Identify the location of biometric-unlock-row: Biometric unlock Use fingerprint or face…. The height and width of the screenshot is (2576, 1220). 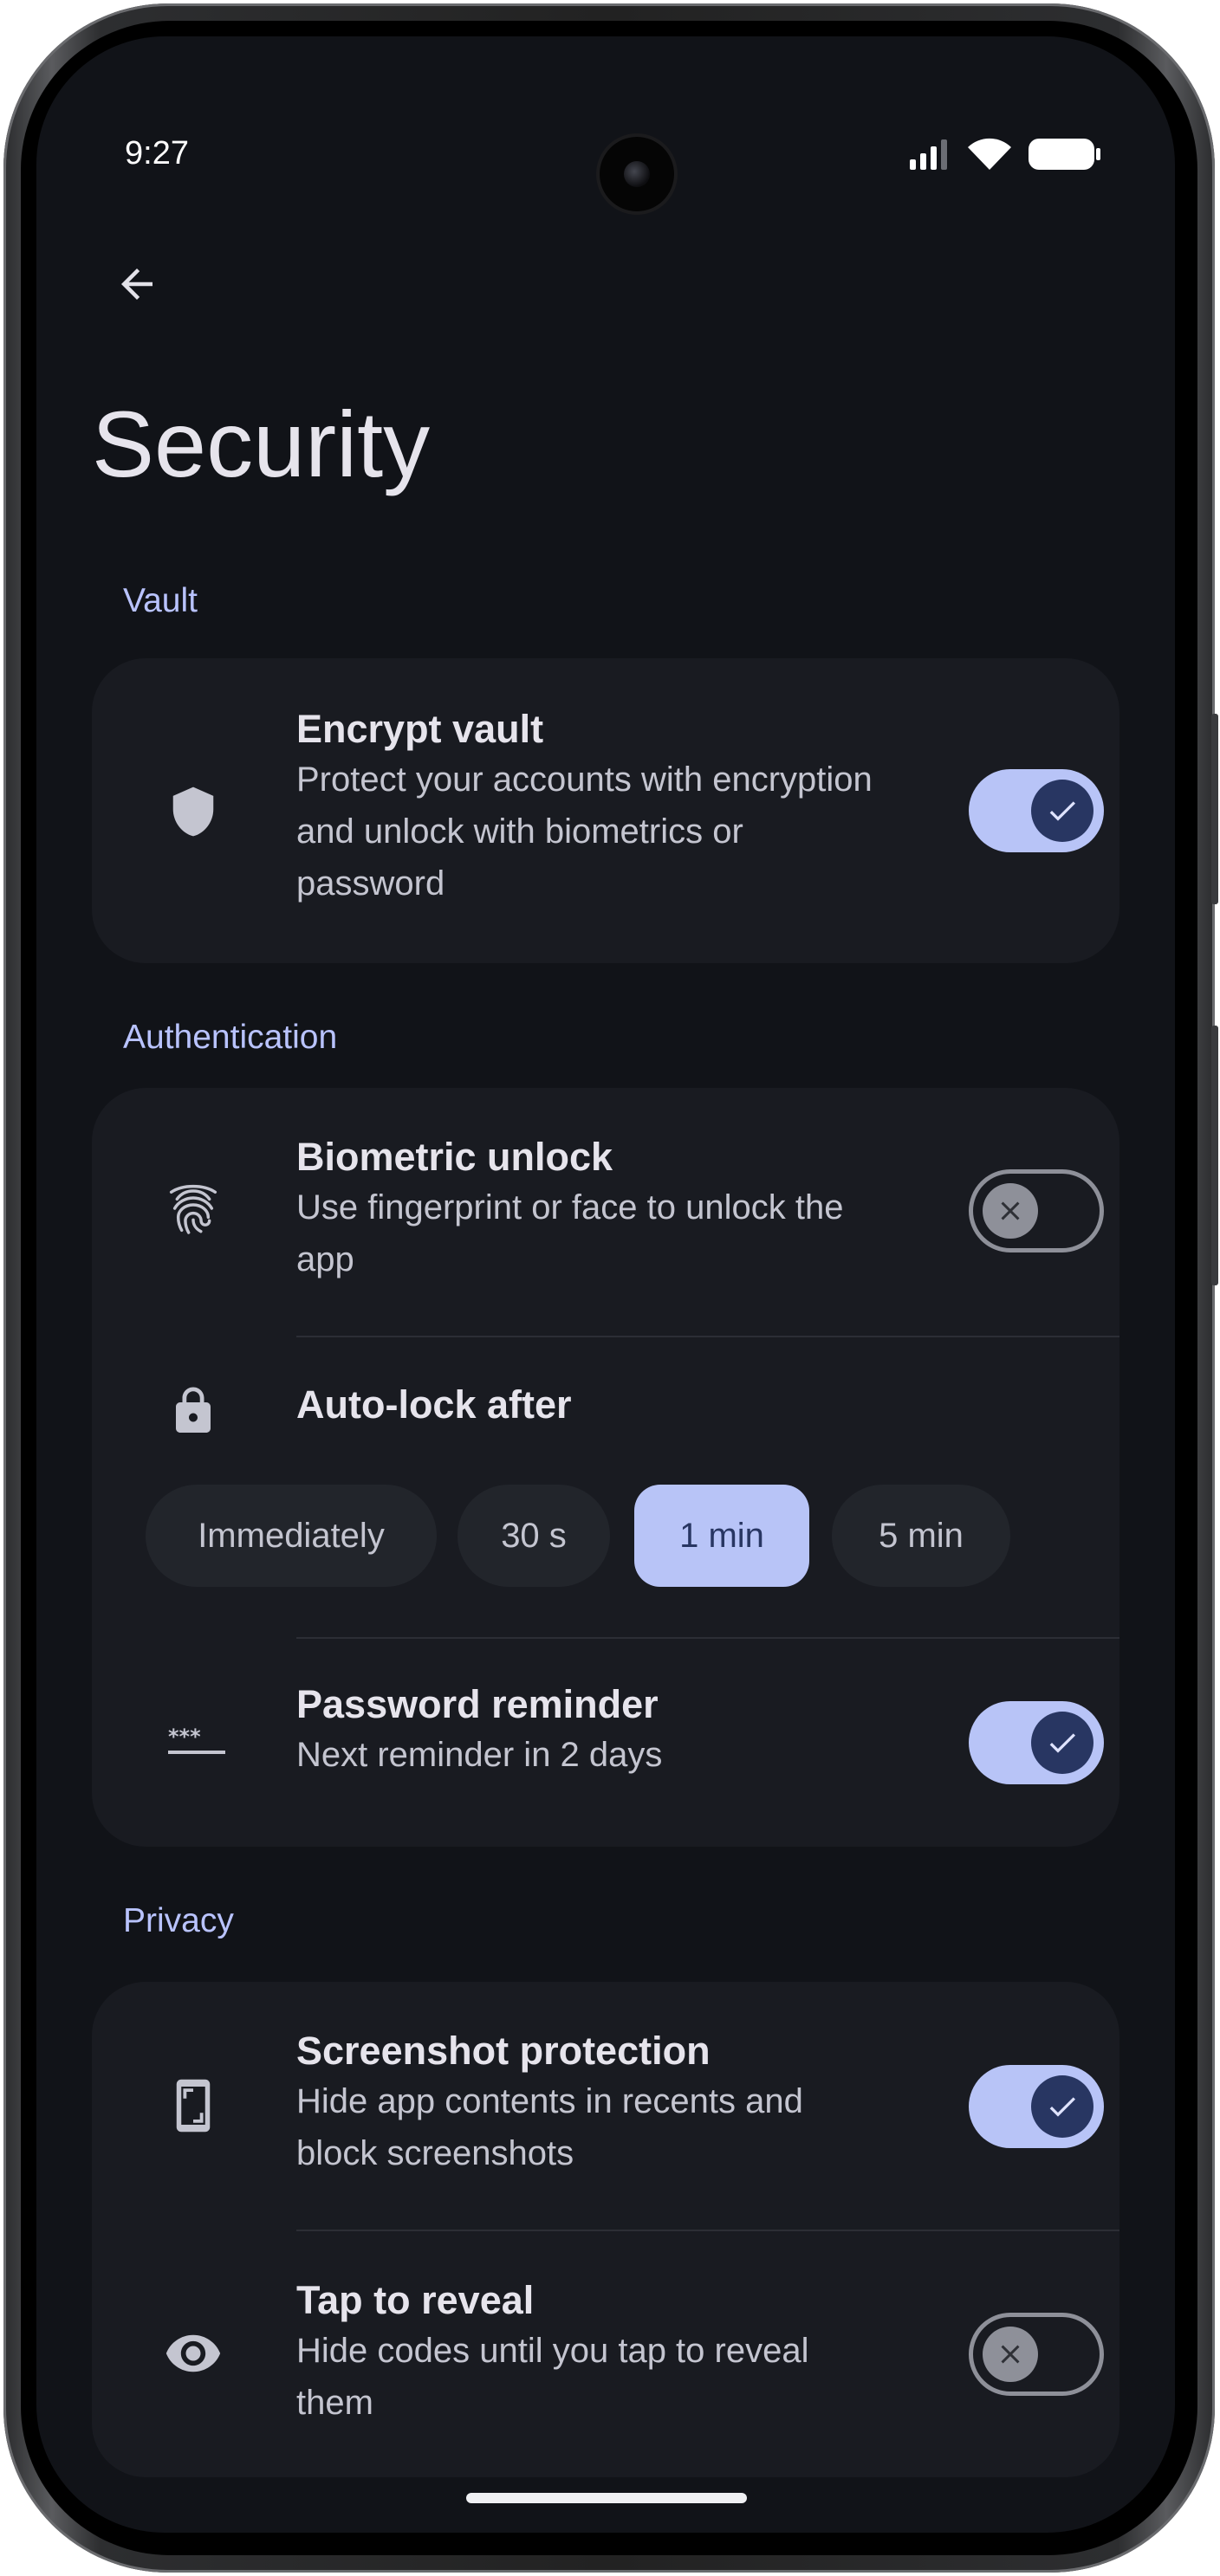
(605, 1212).